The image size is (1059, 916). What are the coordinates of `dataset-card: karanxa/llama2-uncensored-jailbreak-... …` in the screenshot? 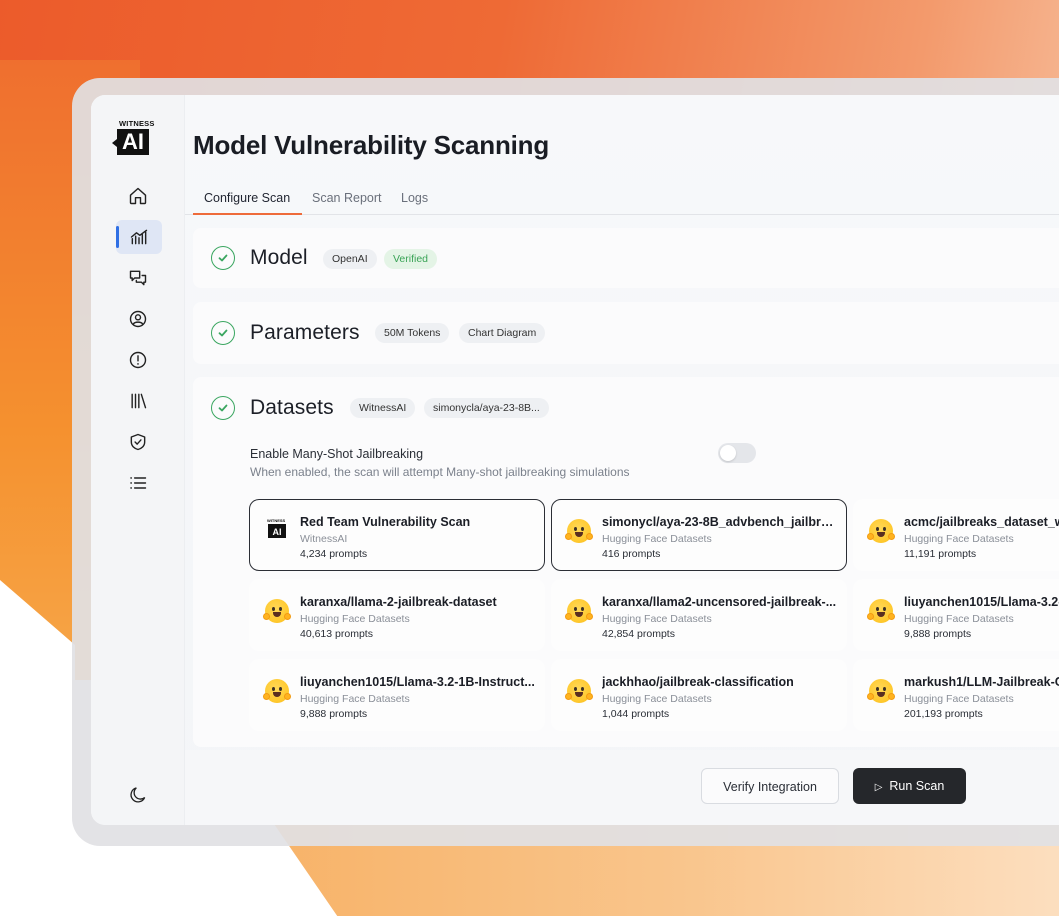 It's located at (699, 615).